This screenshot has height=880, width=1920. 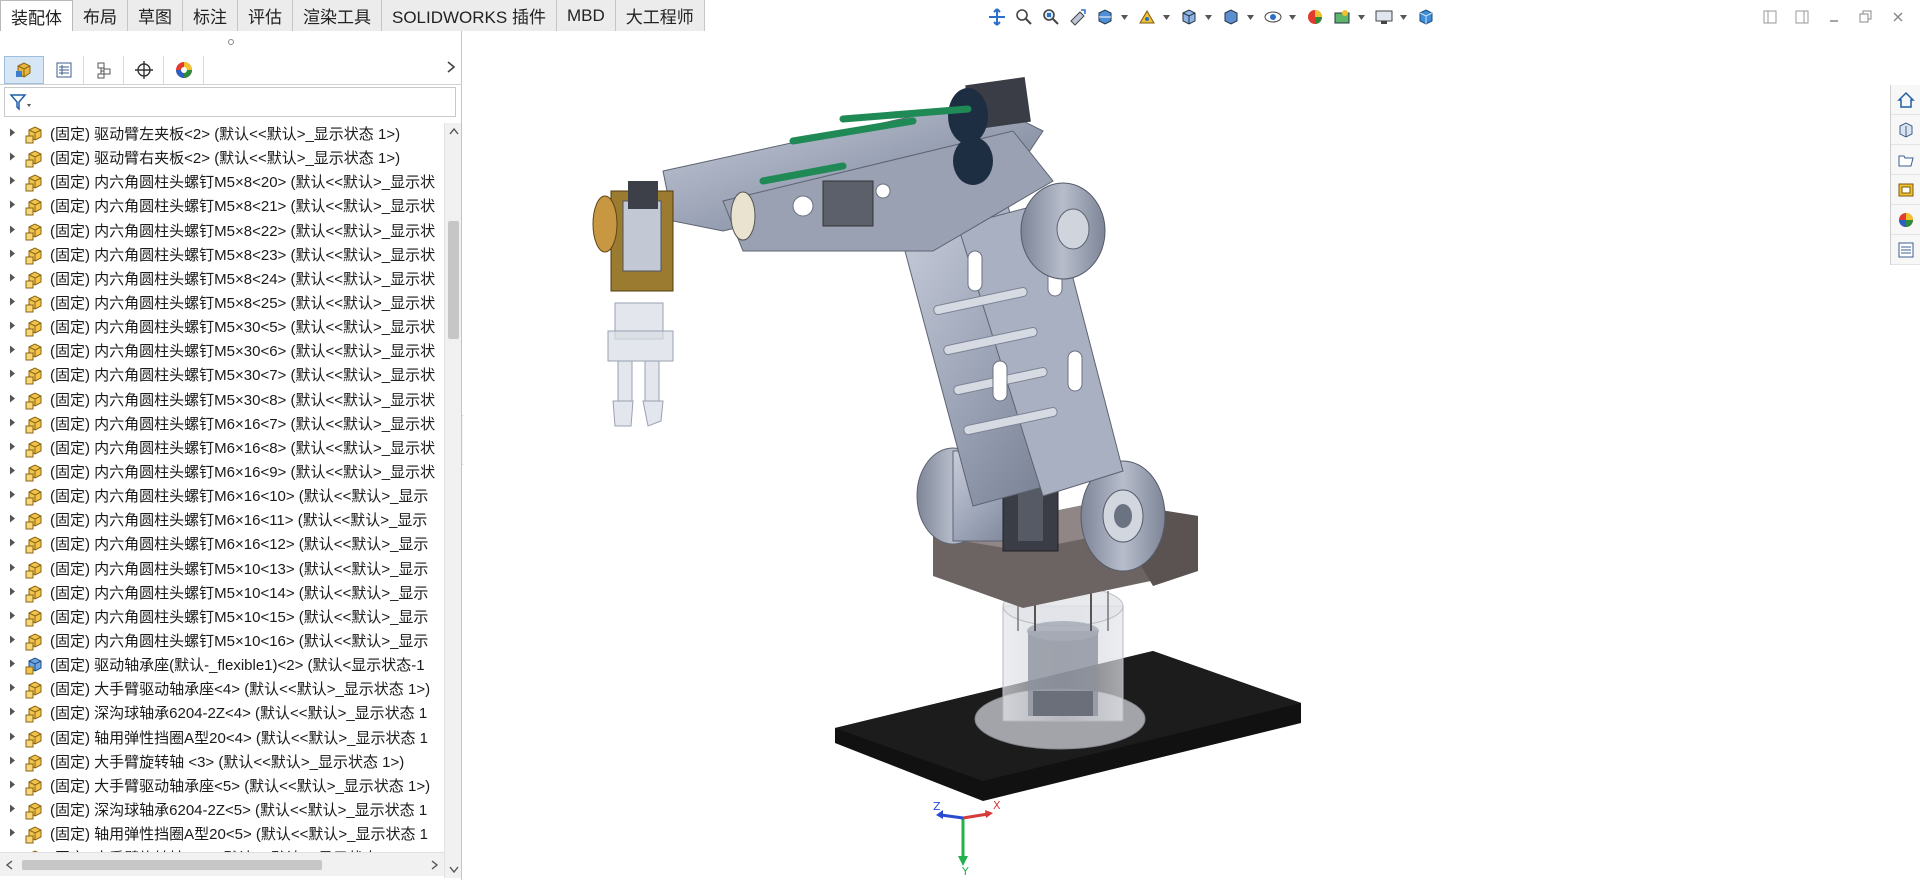 I want to click on tree-item: (固定) 内六角圆柱头螺钉M6×16<7> (默认<<默认>_显示状, so click(x=222, y=425).